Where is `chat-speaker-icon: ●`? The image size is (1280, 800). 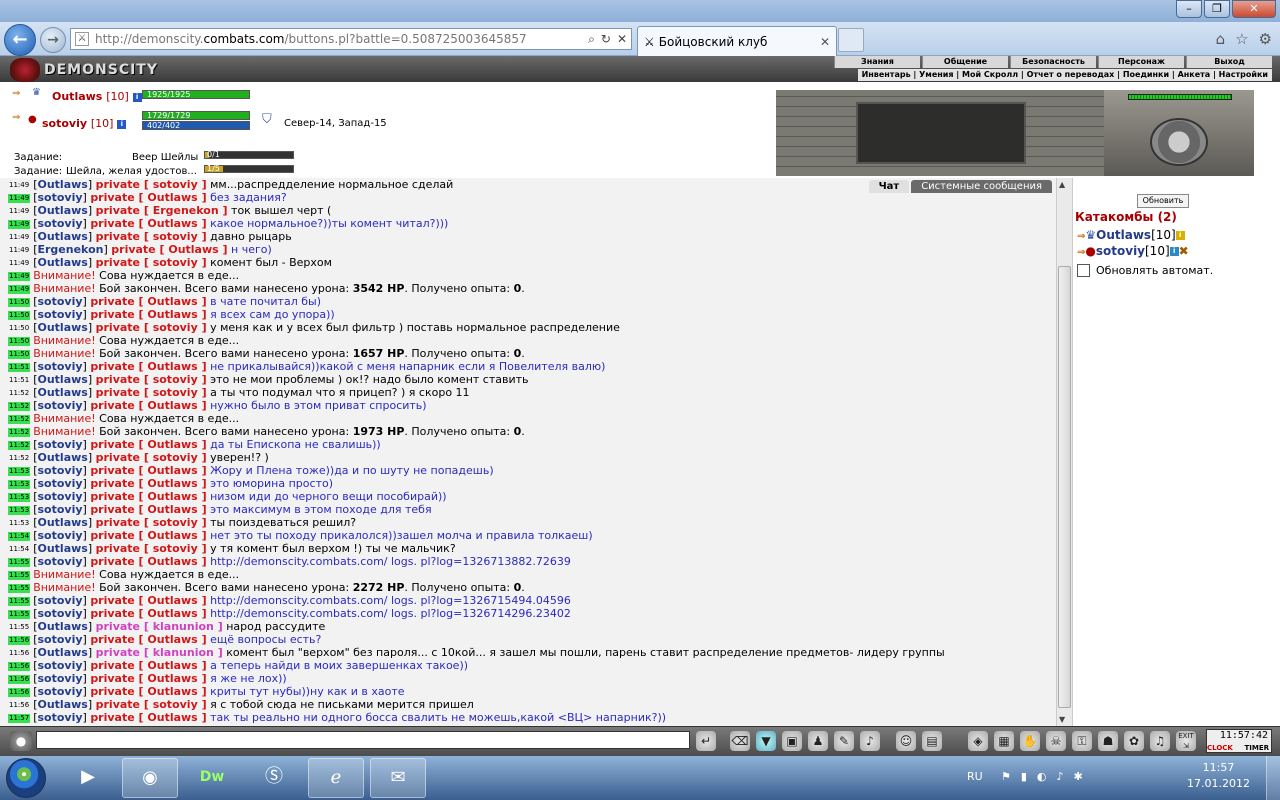
chat-speaker-icon: ● is located at coordinates (21, 741).